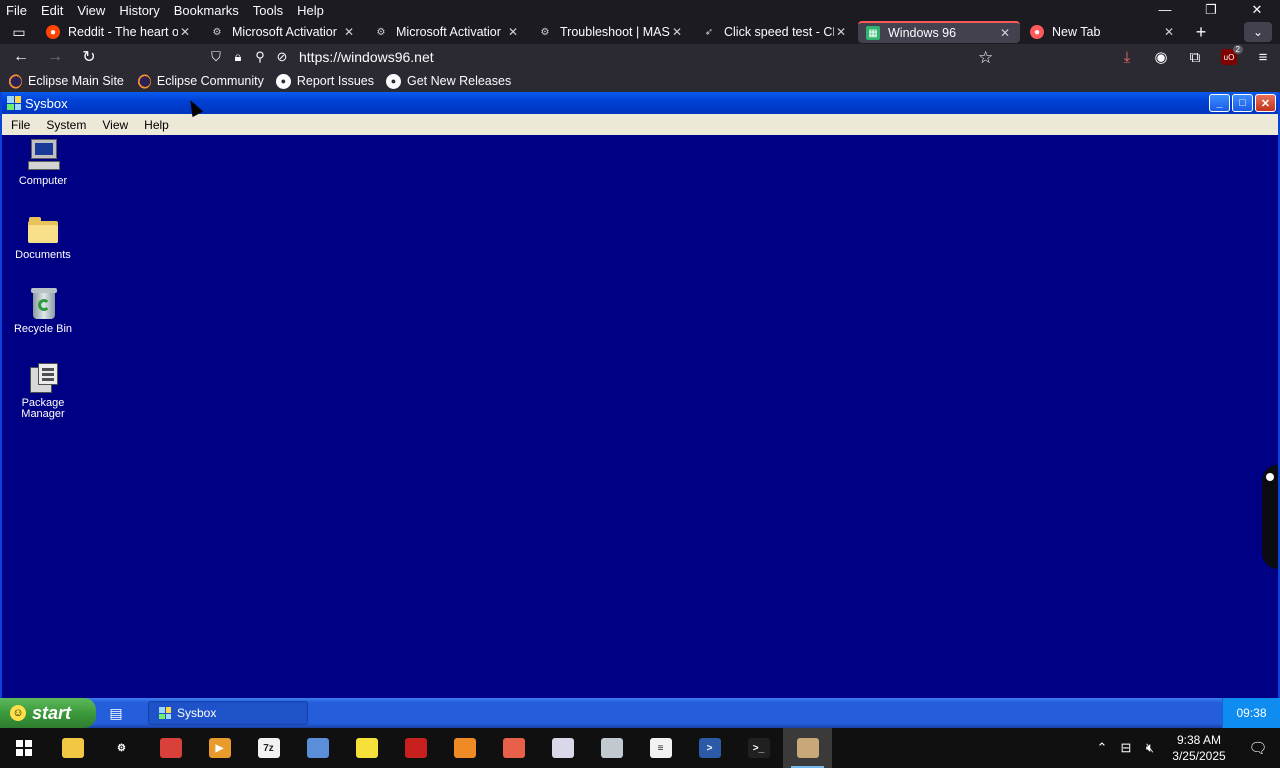  I want to click on volume-muted-icon: 🔇︎, so click(1150, 748).